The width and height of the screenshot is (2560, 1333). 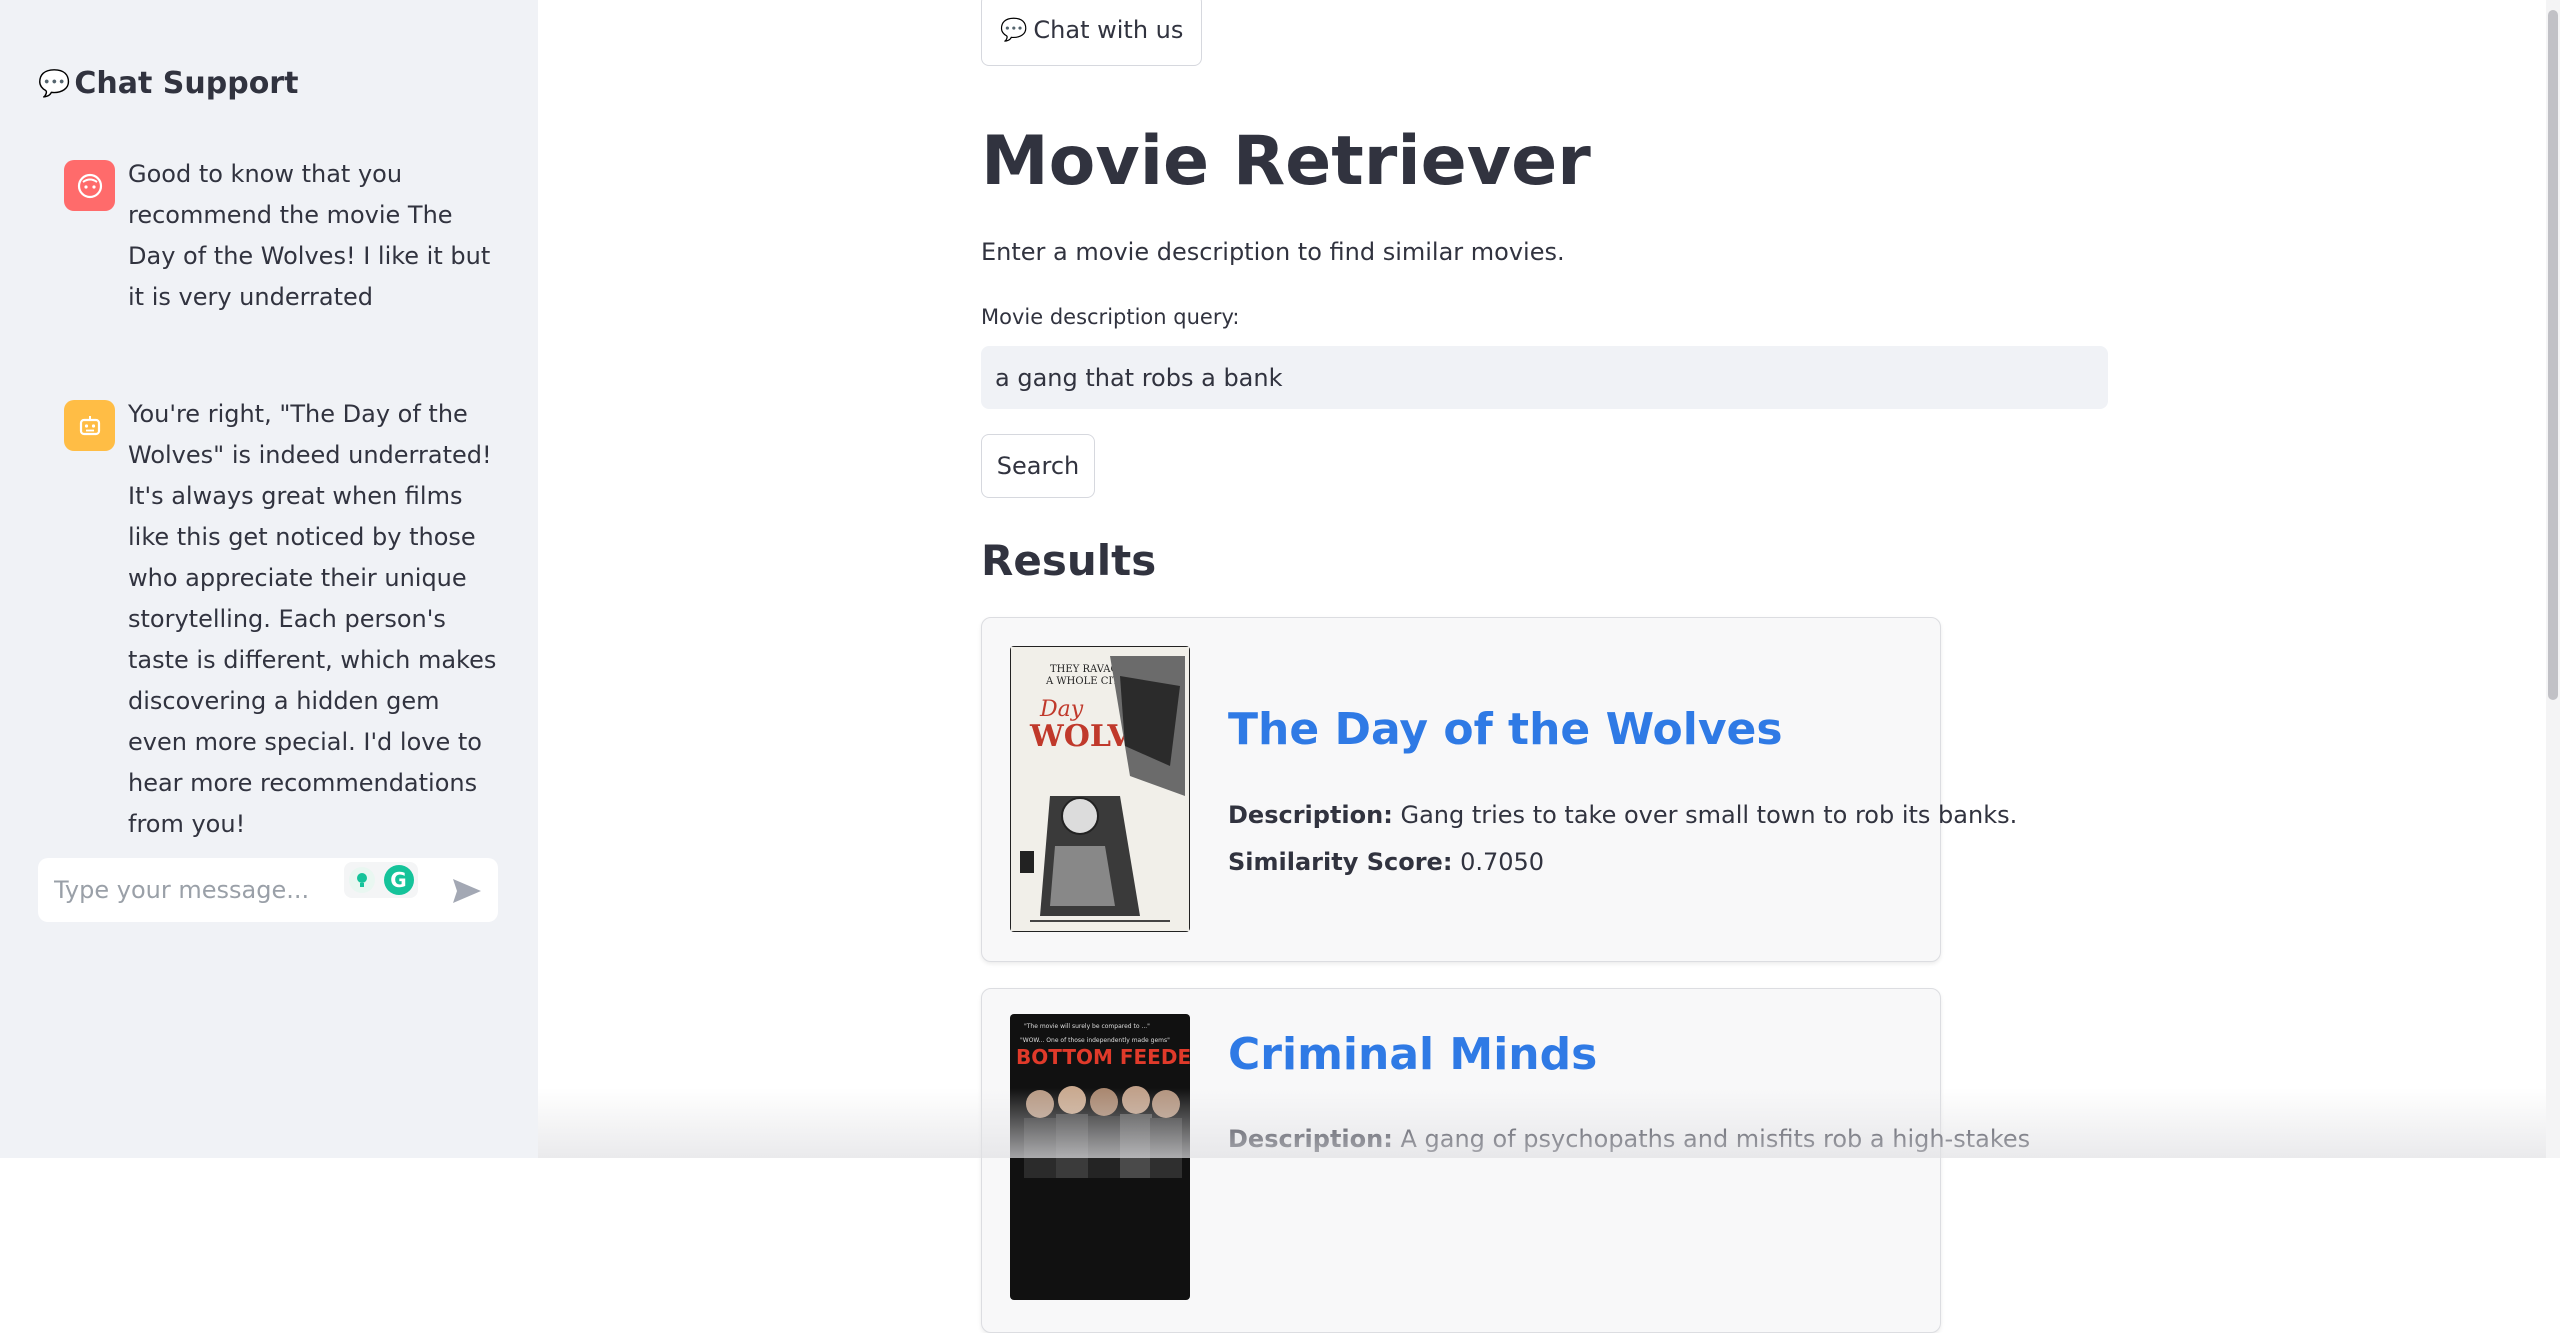 I want to click on sidebar-title: 💬 Chat Support, so click(x=168, y=83).